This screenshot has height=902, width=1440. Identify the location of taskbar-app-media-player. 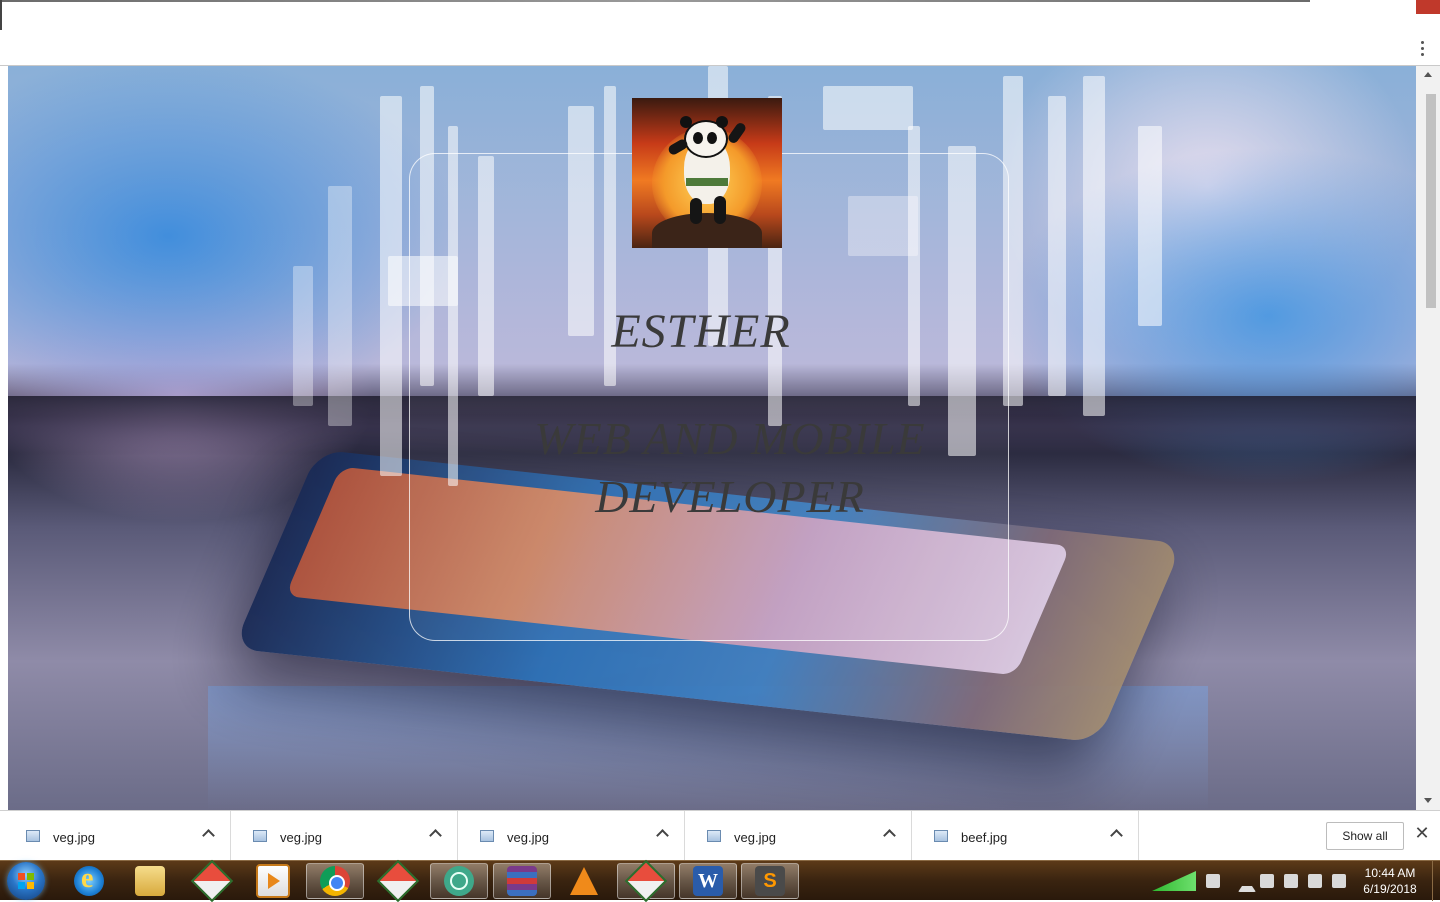
(273, 881).